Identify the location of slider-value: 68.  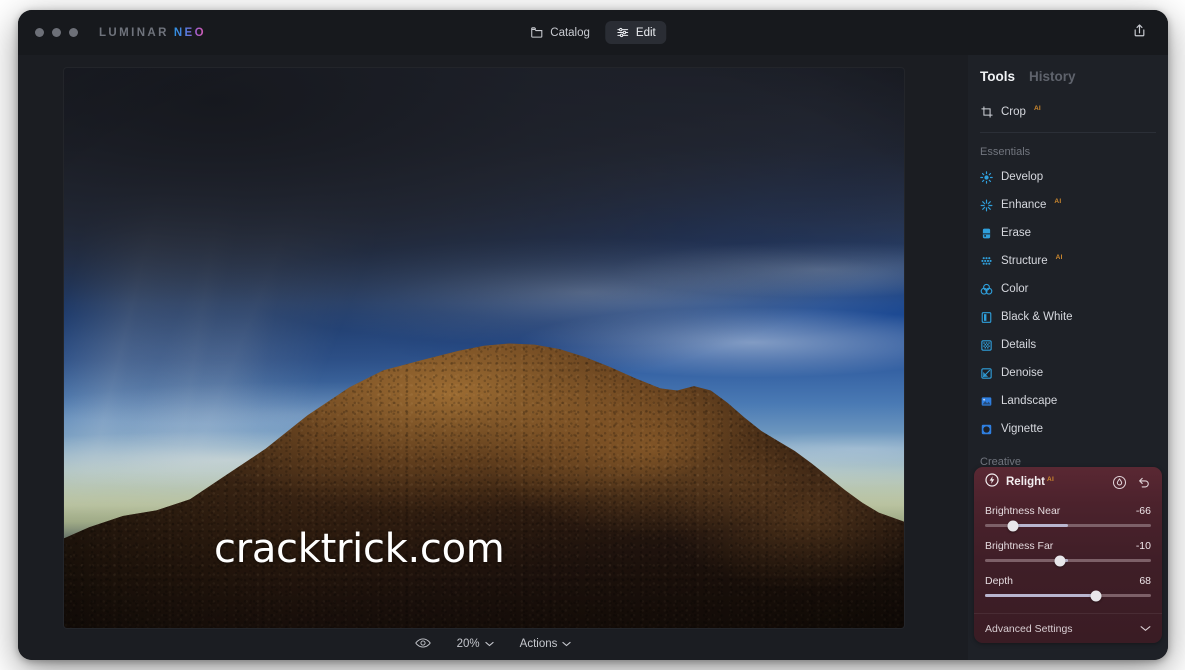
(1145, 581).